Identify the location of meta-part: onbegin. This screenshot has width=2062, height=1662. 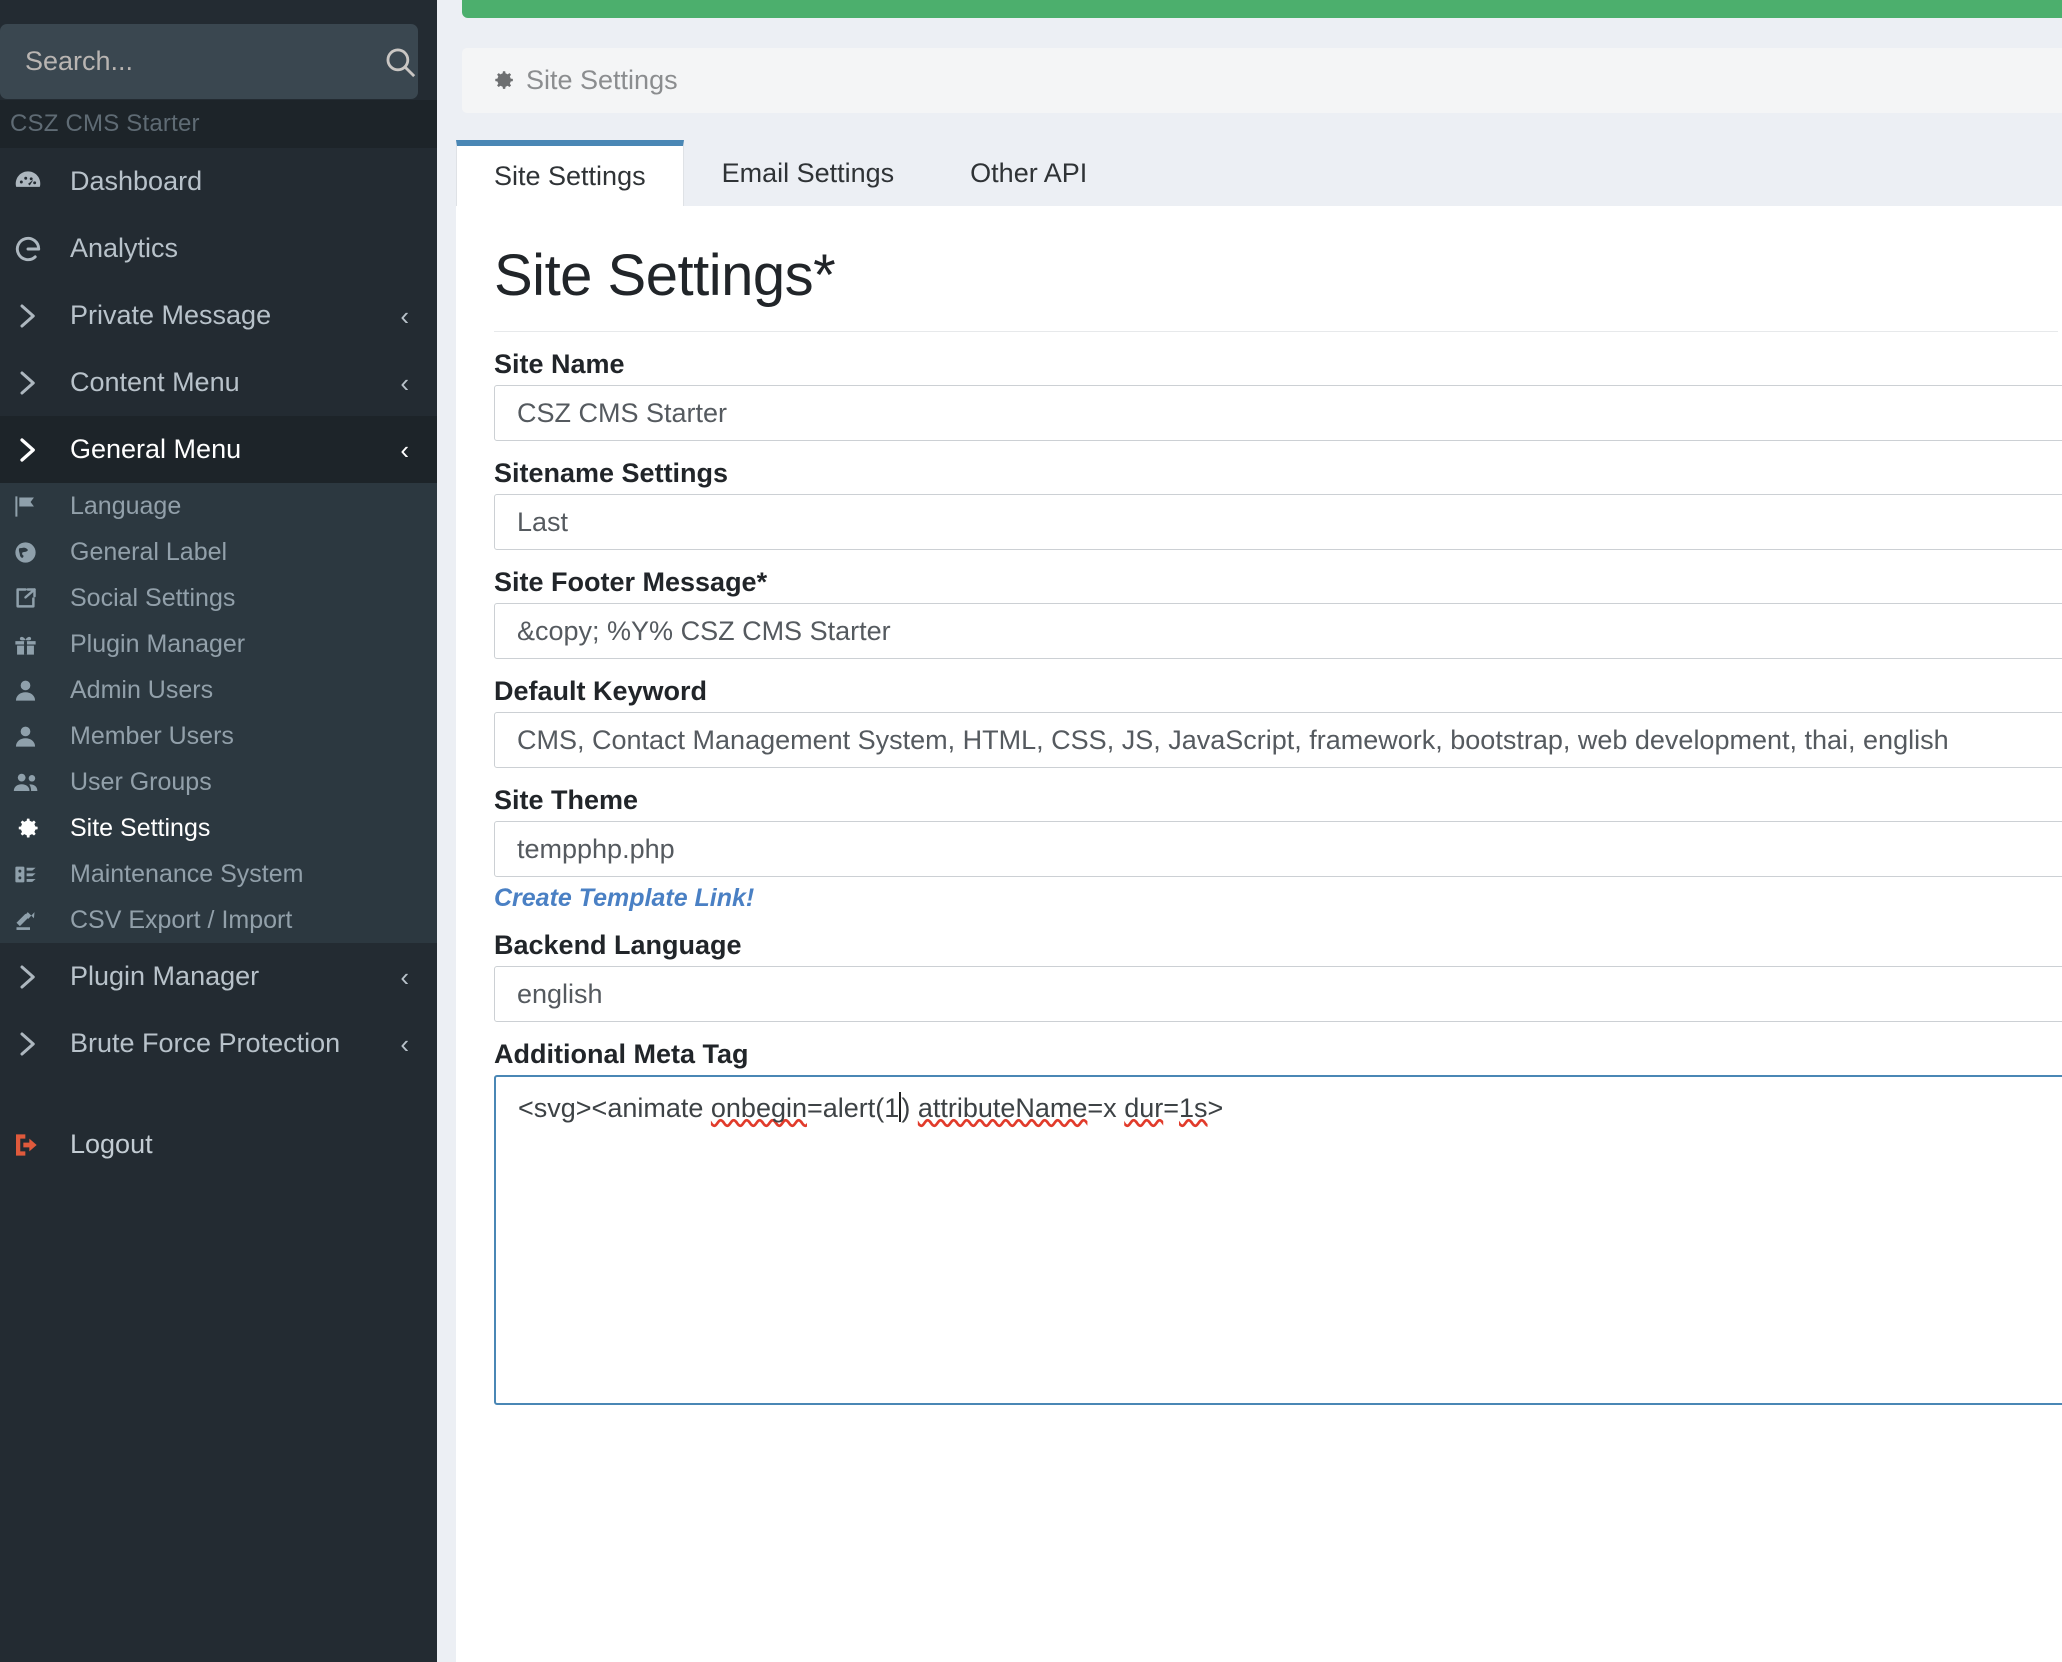
(758, 1108).